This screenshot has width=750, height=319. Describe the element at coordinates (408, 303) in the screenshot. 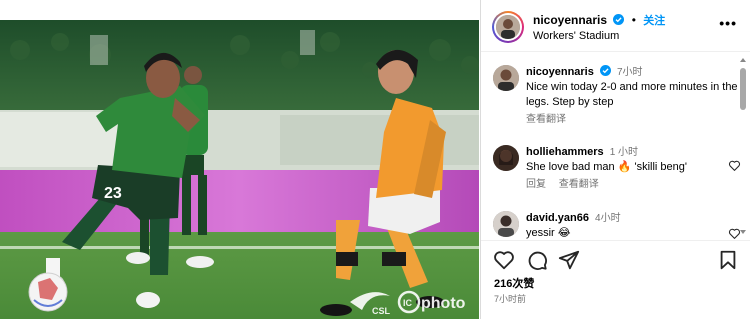

I see `ic-watermark: IC` at that location.